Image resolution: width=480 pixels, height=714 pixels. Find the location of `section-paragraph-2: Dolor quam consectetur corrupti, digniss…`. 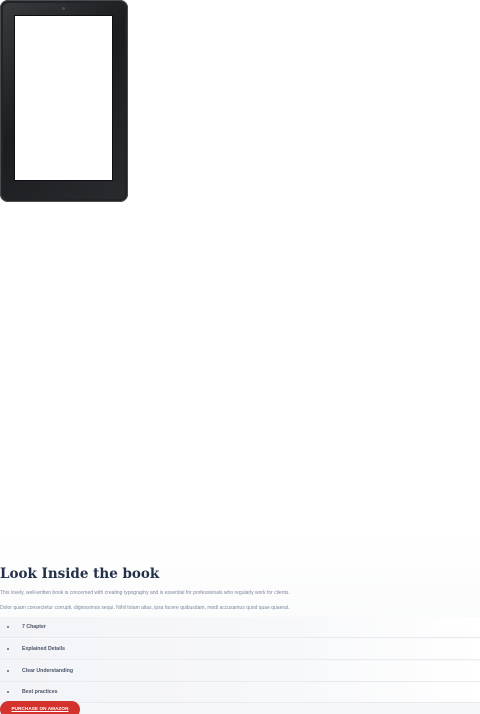

section-paragraph-2: Dolor quam consectetur corrupti, digniss… is located at coordinates (145, 608).